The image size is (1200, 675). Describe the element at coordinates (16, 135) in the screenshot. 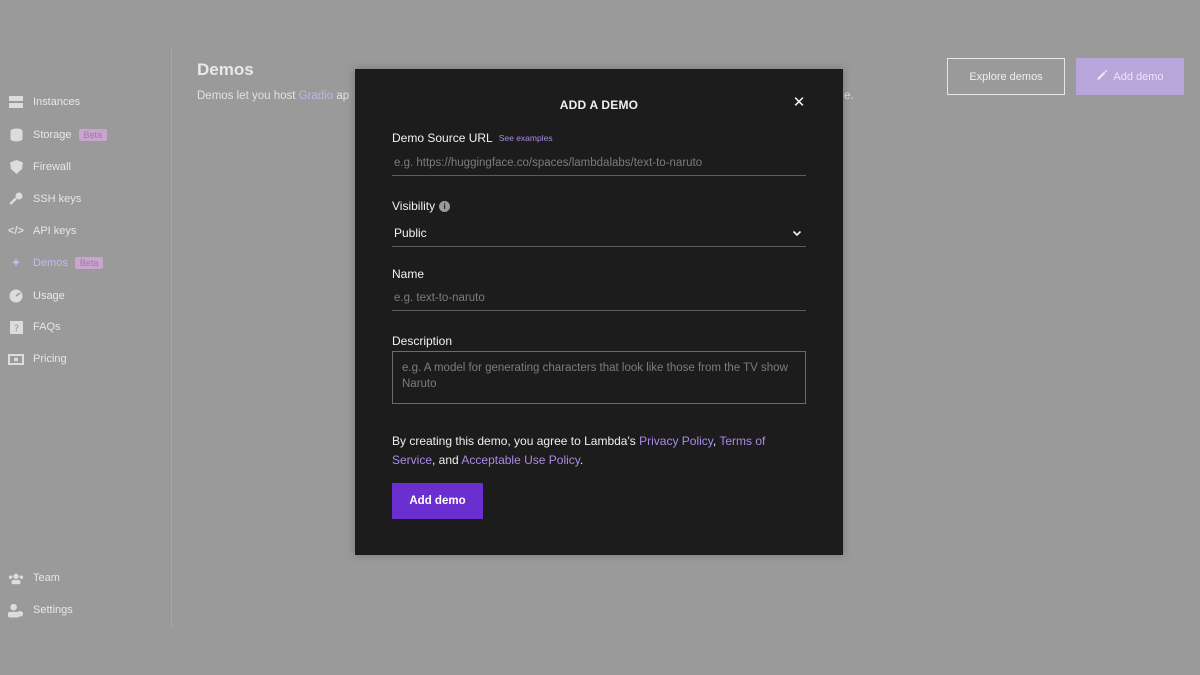

I see `database-icon` at that location.